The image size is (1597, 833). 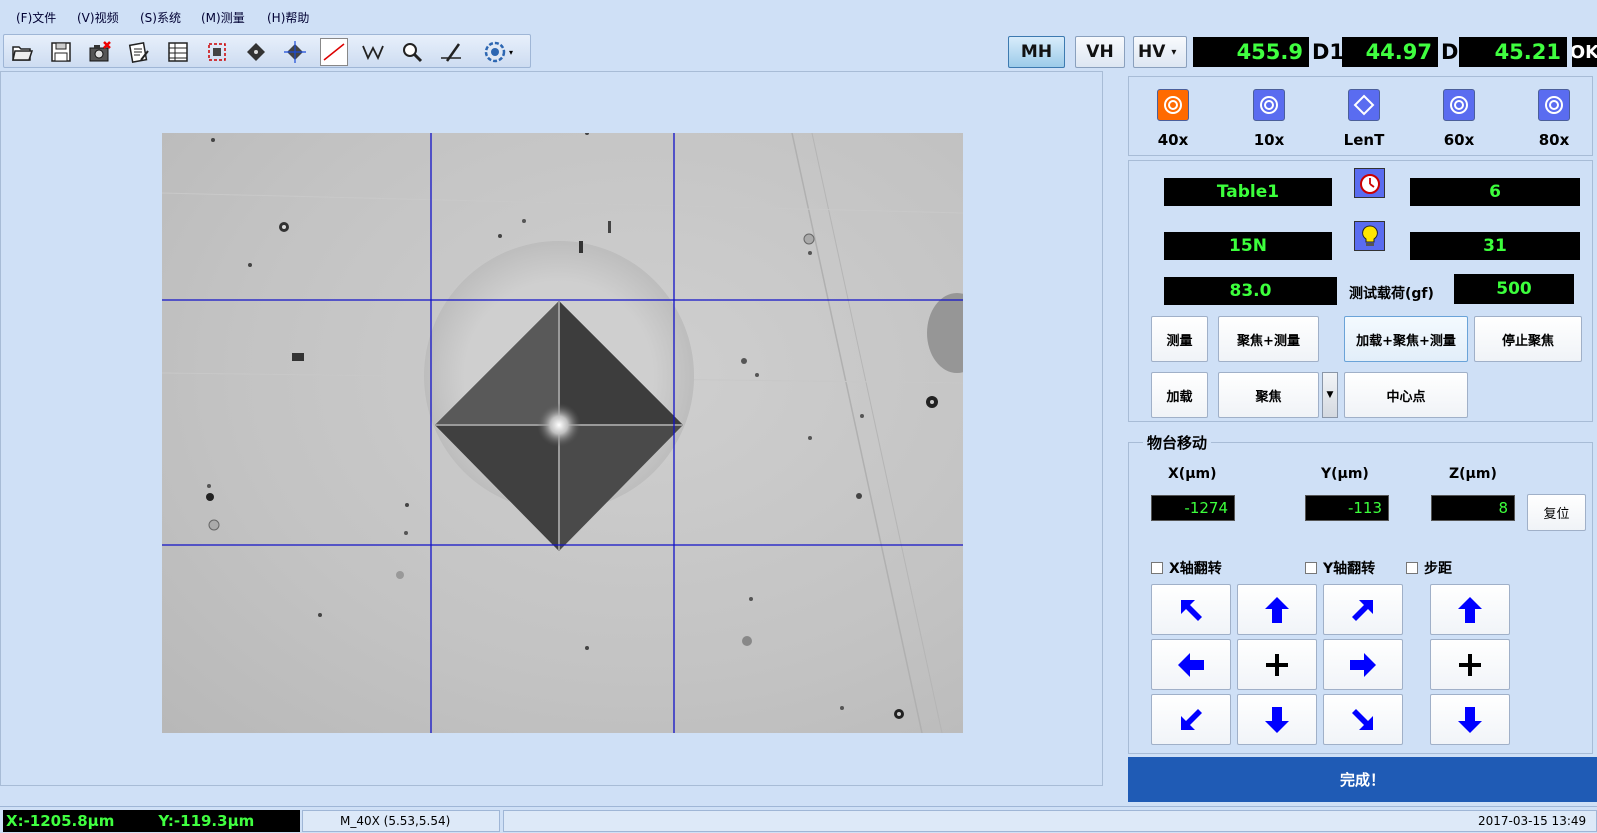 I want to click on menu-file: (F)文件, so click(x=36, y=17).